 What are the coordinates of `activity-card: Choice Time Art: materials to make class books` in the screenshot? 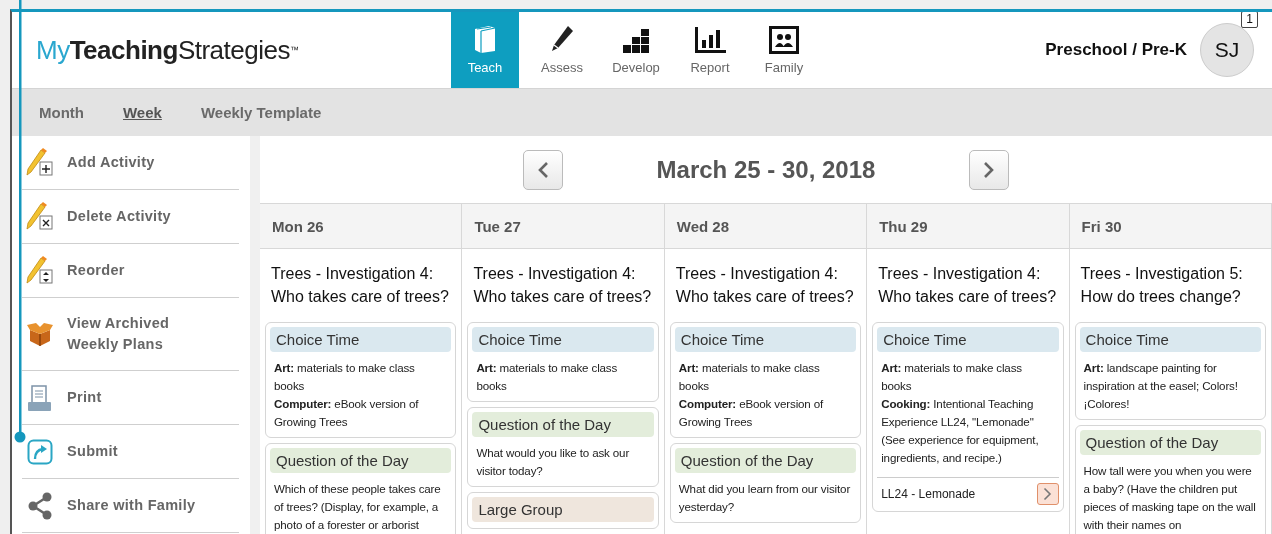 It's located at (563, 362).